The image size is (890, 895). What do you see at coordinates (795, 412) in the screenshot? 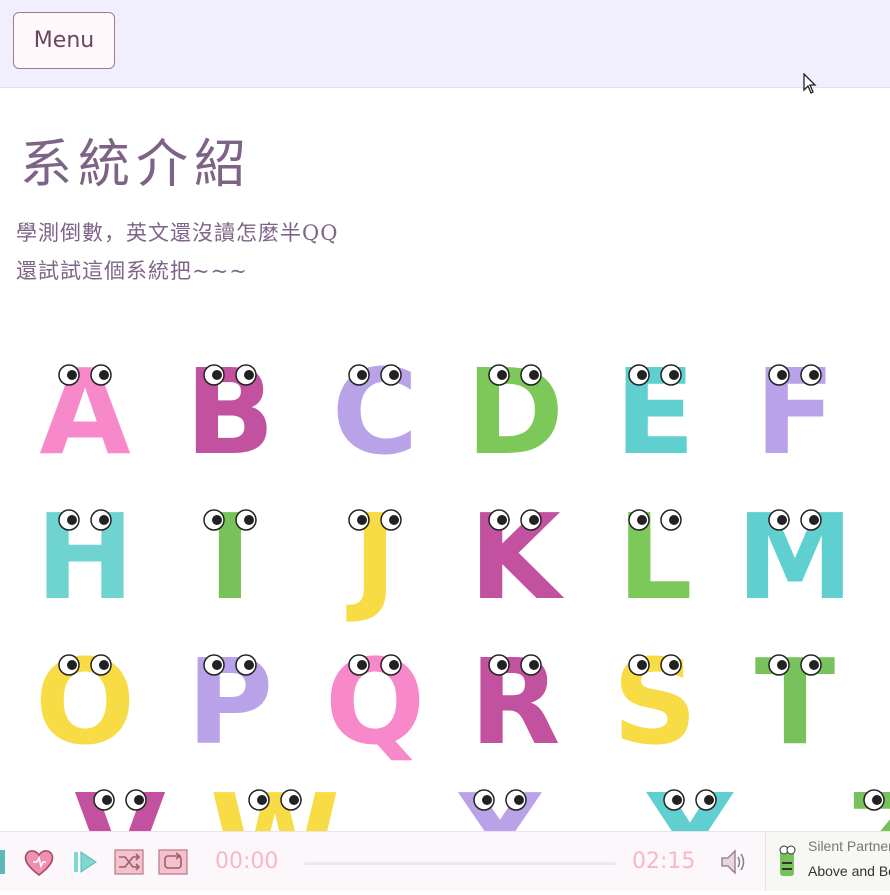
I see `svg-text: F` at bounding box center [795, 412].